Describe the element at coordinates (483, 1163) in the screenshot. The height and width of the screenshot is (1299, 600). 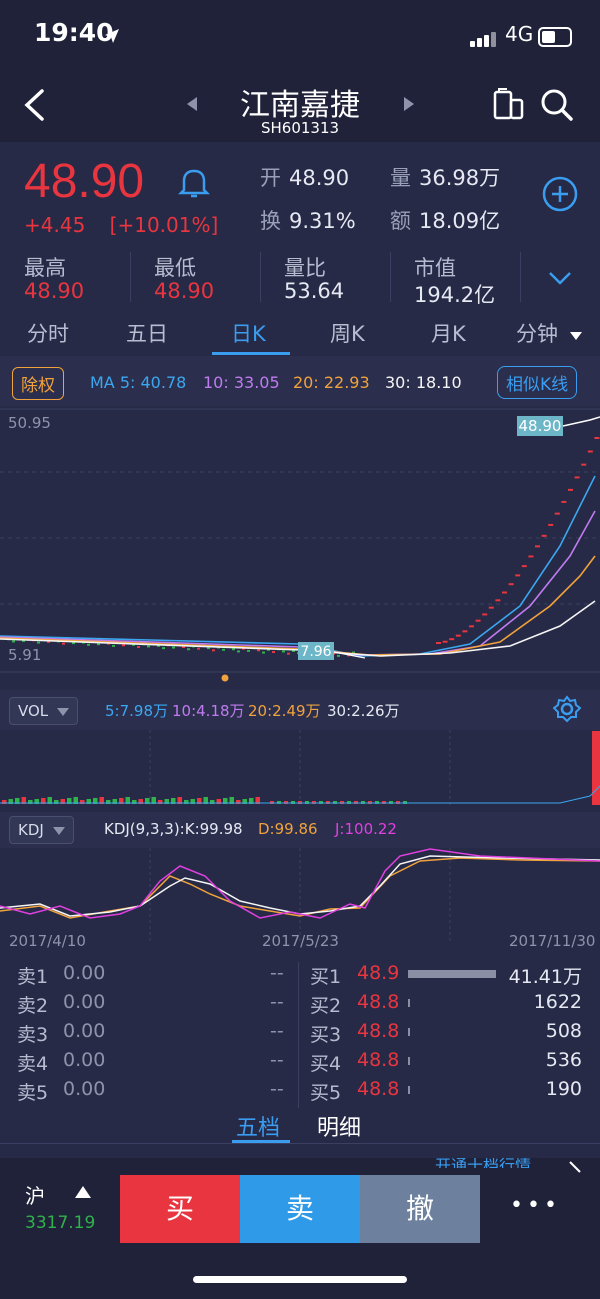
I see `upgrade-ten-level-link: 开通十档行情` at that location.